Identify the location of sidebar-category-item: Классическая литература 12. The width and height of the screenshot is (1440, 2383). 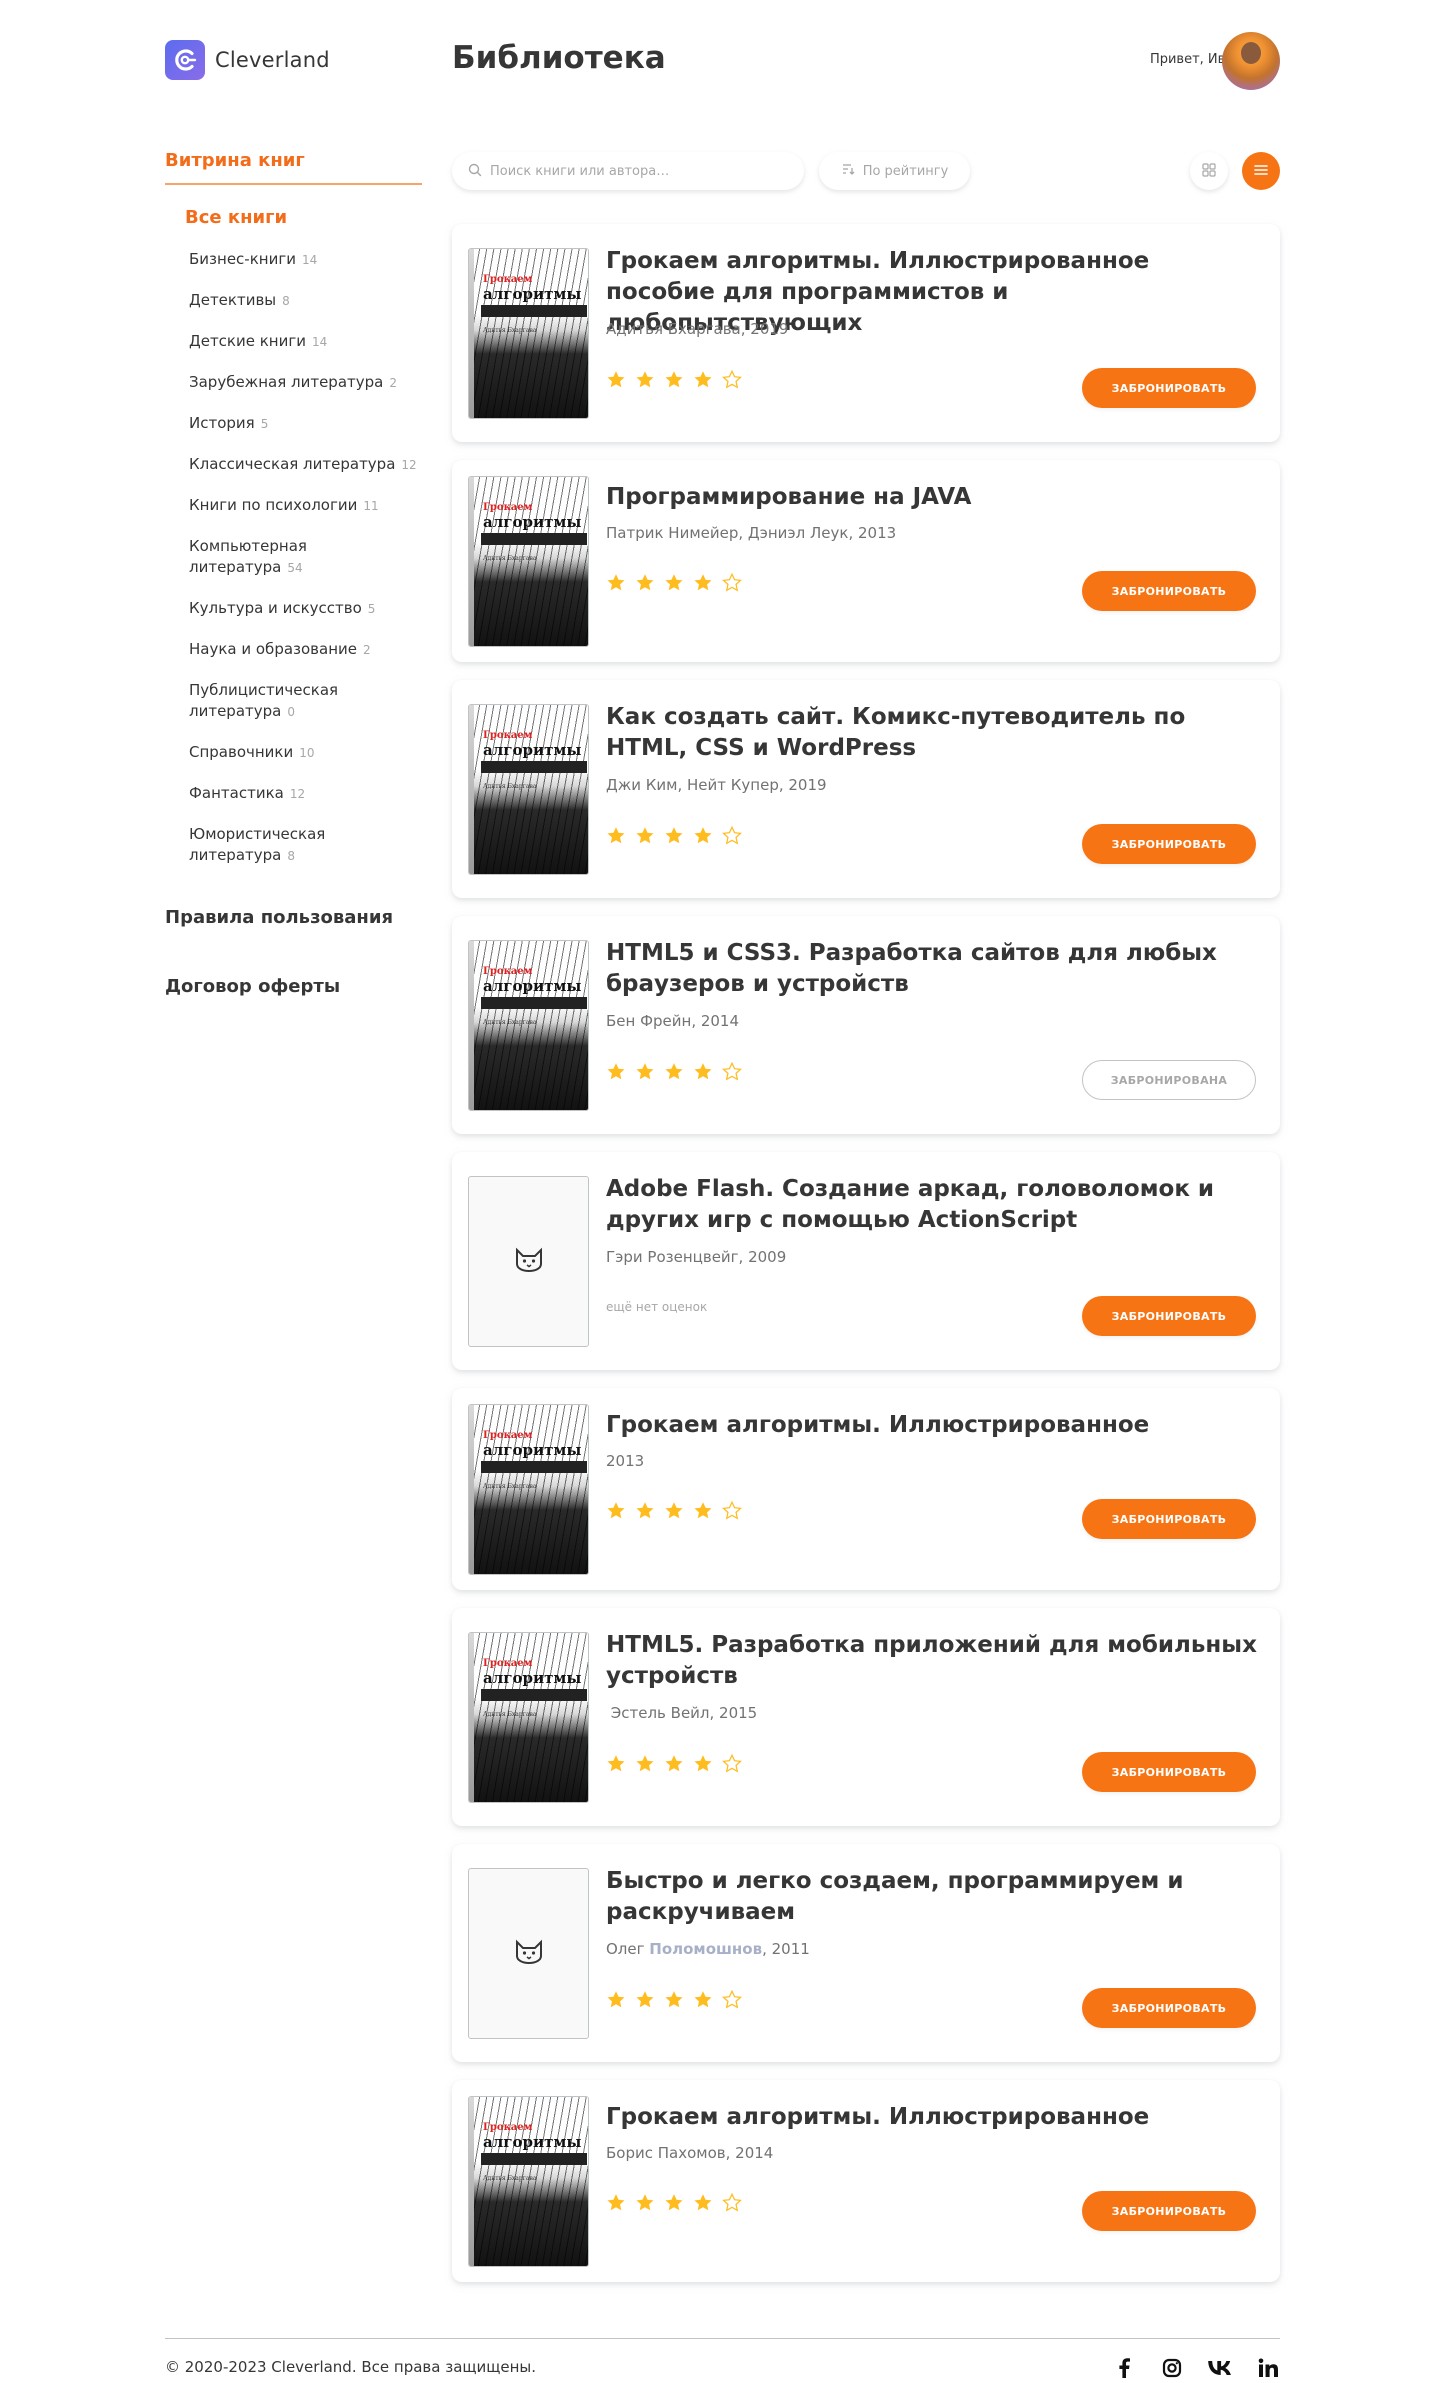
(305, 465).